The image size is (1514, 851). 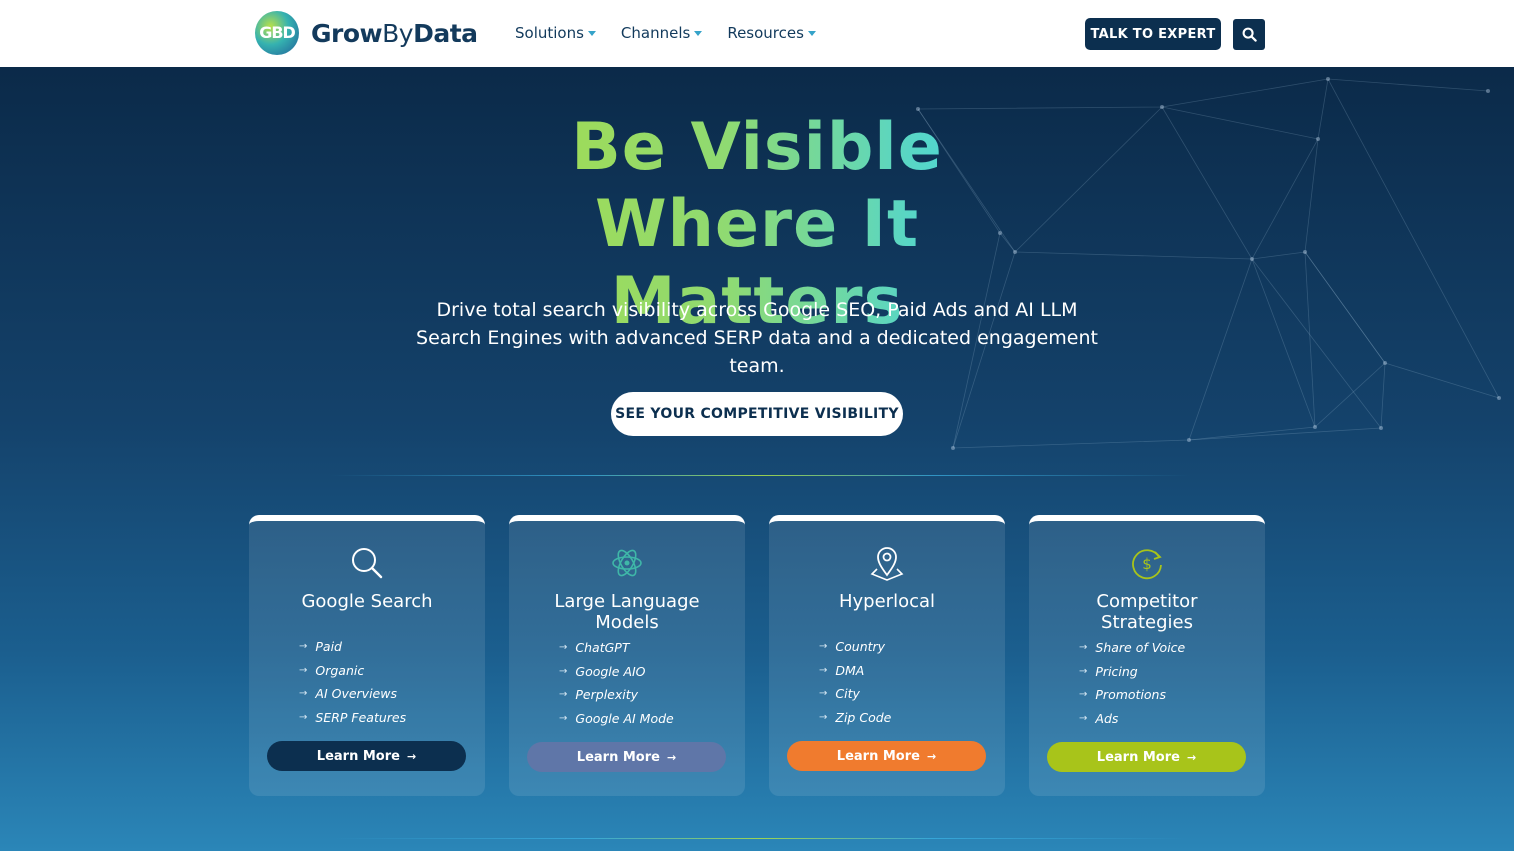 I want to click on list-item: → Perplexity, so click(x=616, y=695).